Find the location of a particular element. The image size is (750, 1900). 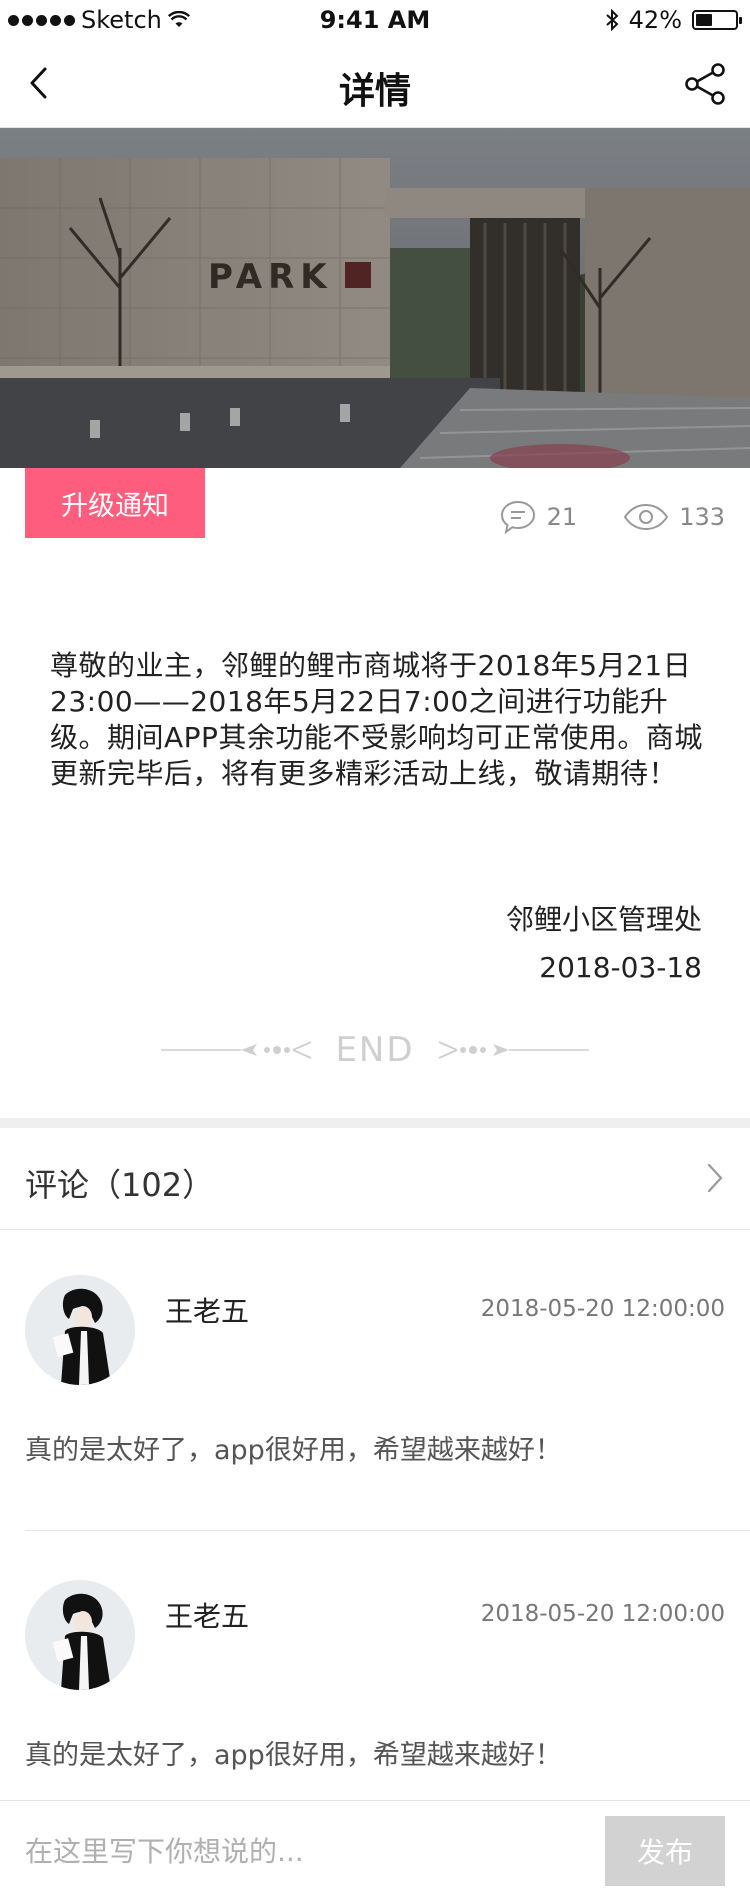

comment-input is located at coordinates (305, 1851).